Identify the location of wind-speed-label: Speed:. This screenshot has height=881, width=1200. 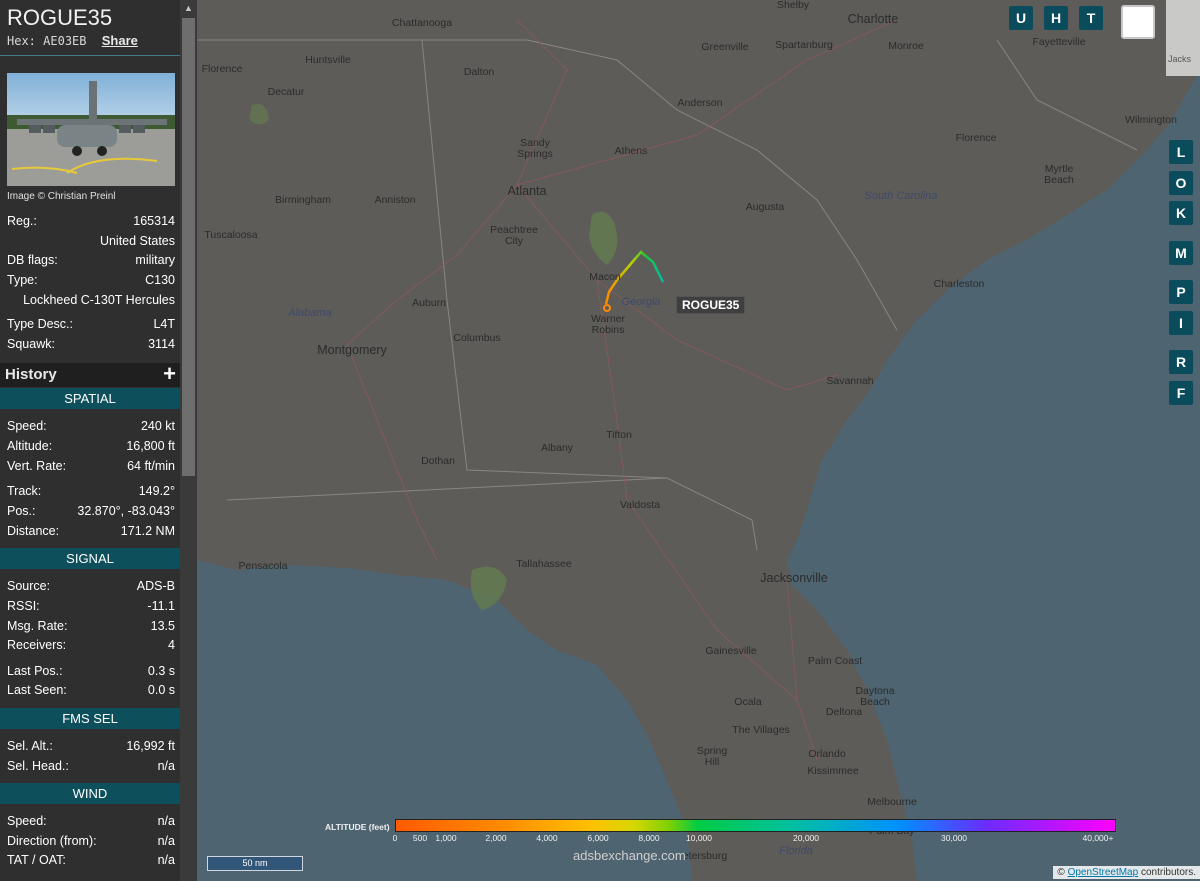
(27, 821).